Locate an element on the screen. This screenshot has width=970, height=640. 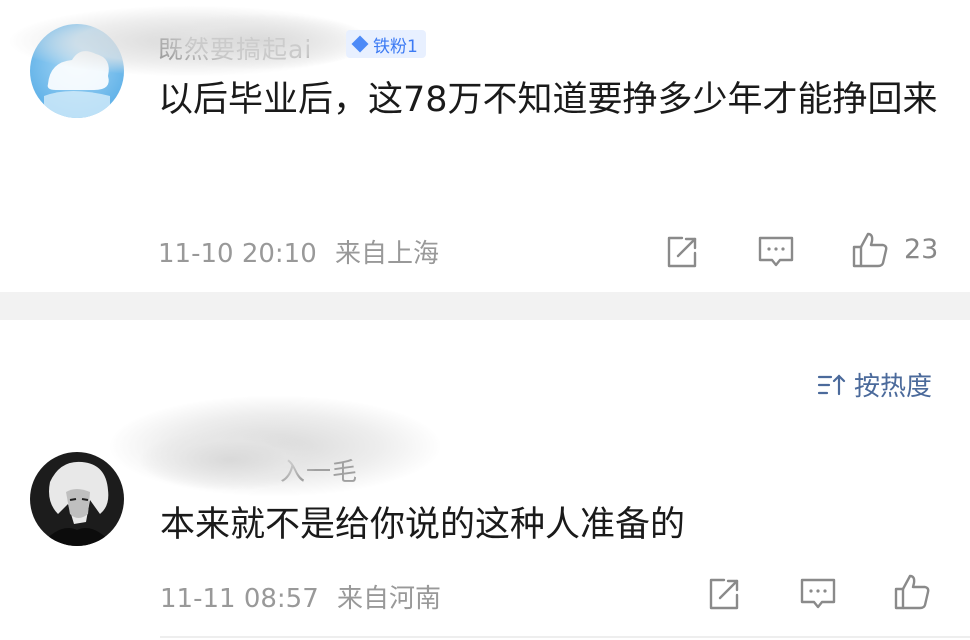
sort-label: 按热度 is located at coordinates (892, 387).